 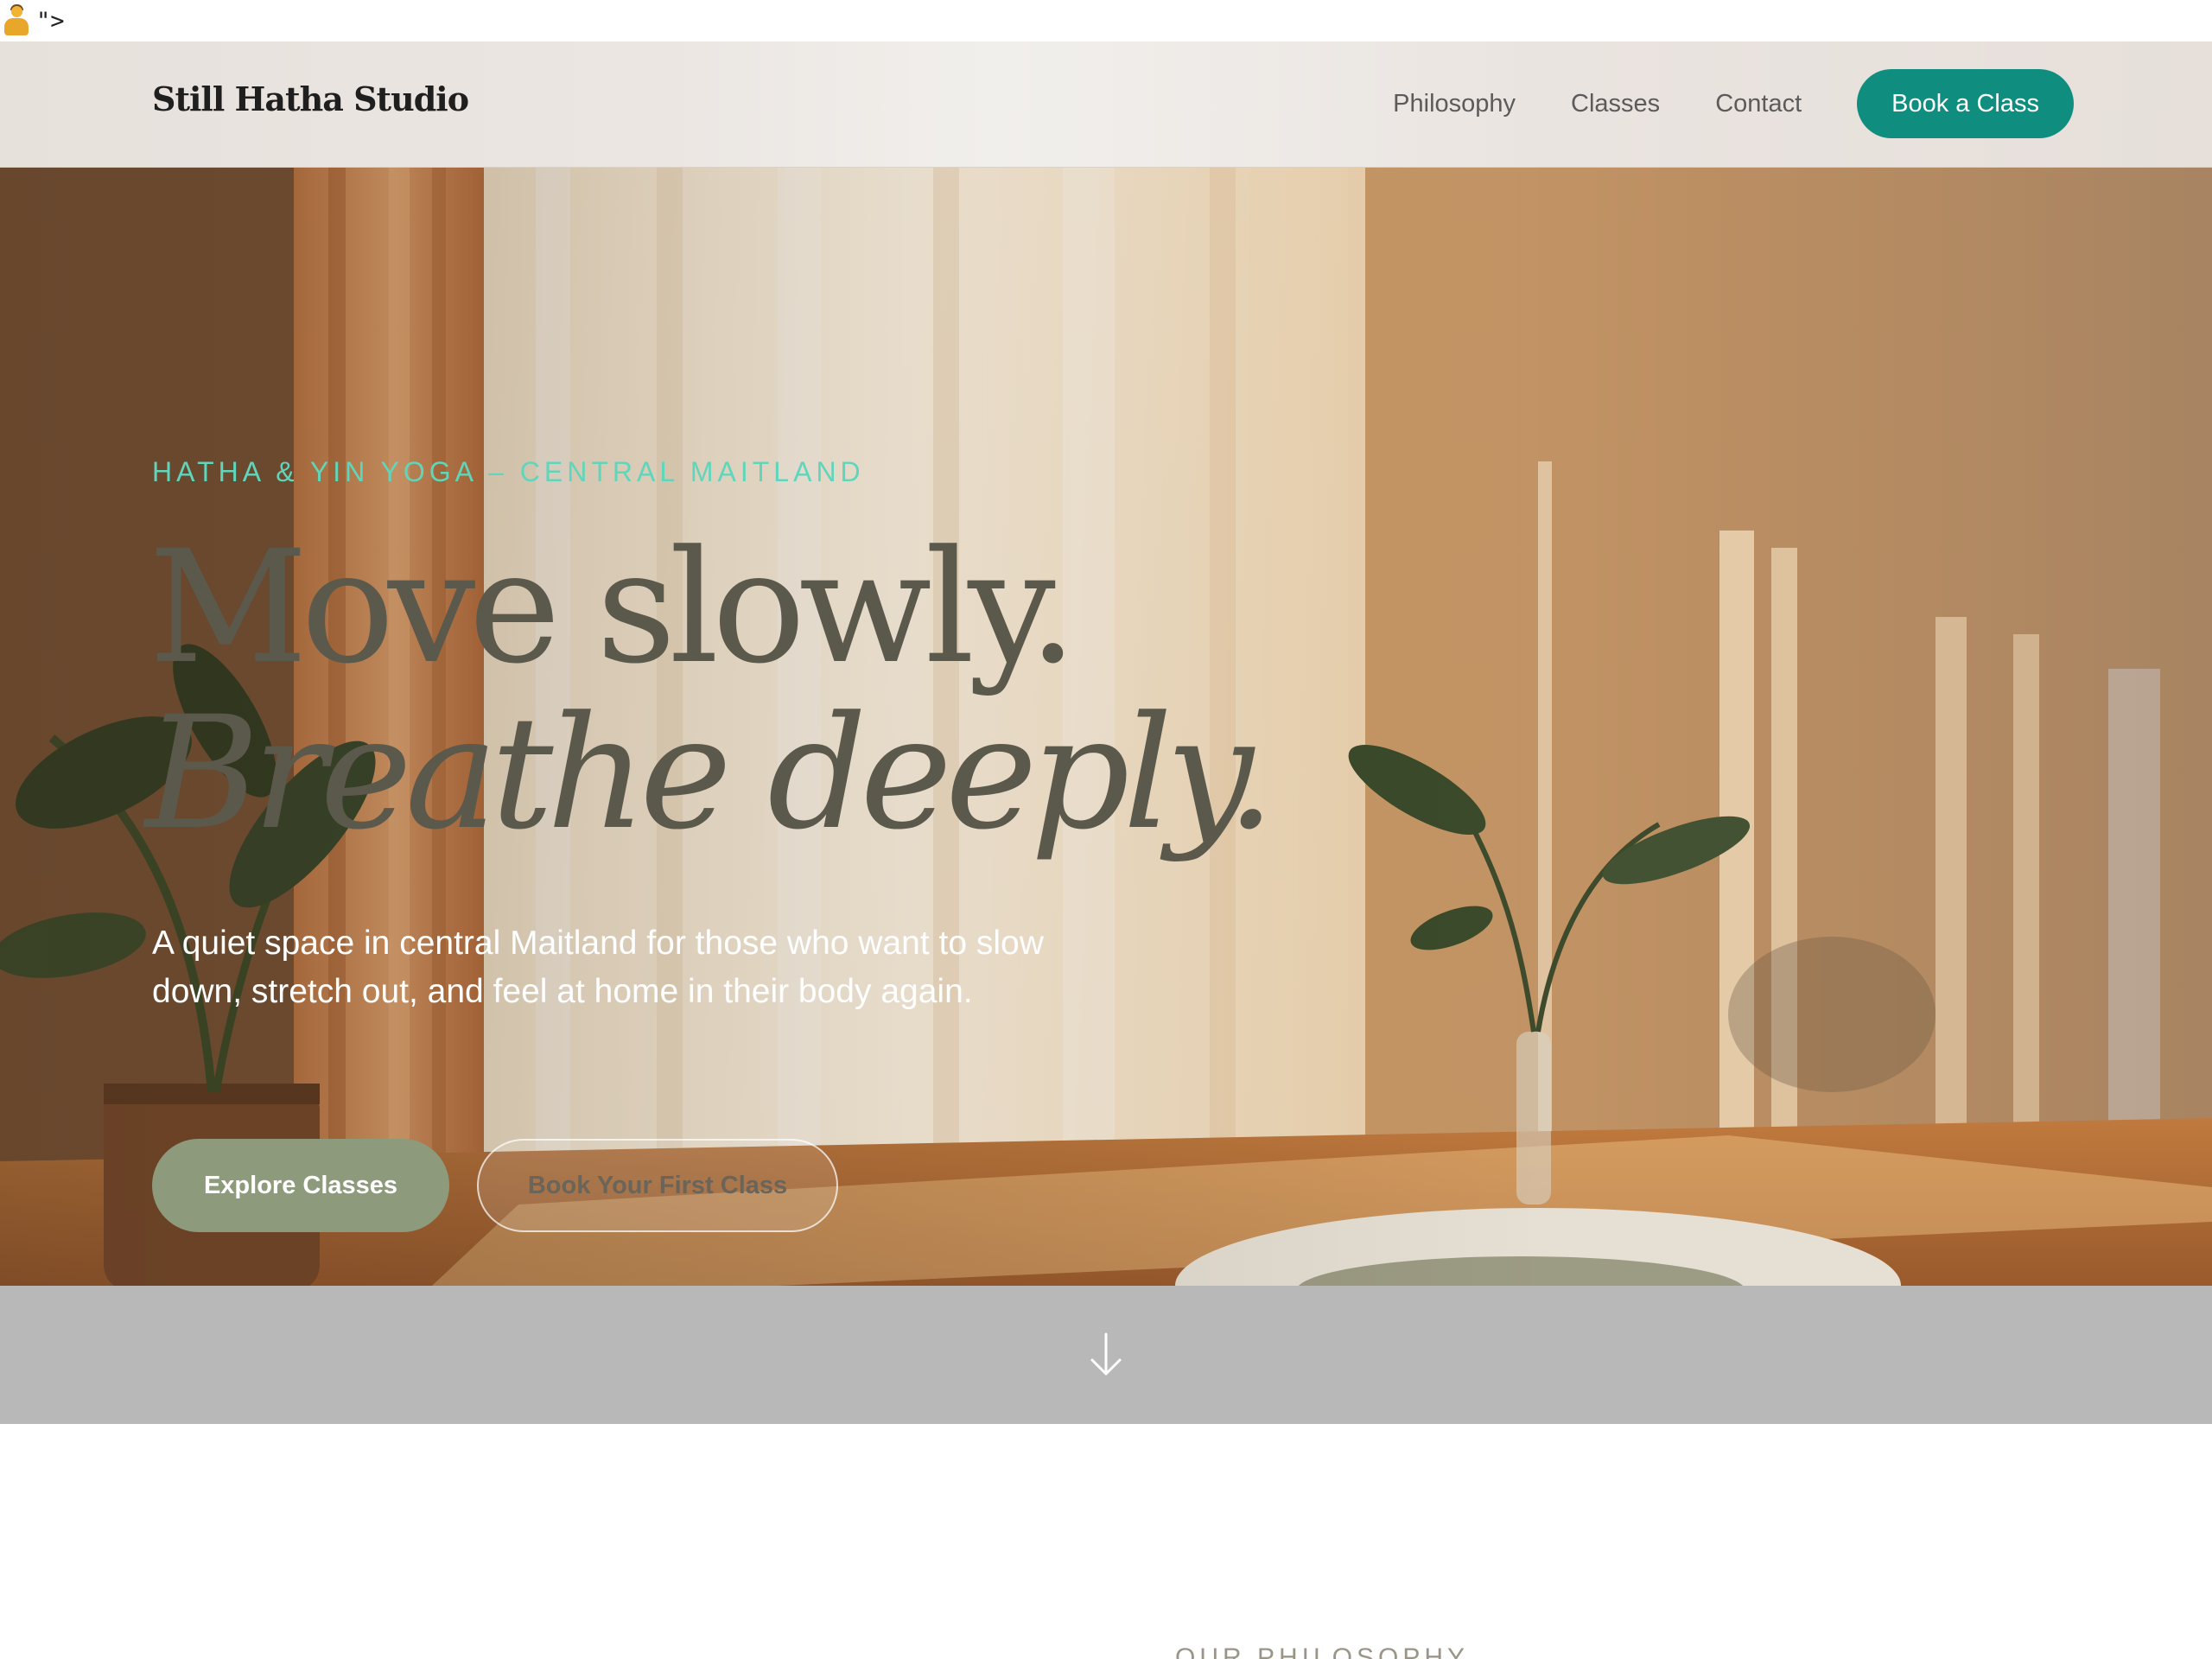 What do you see at coordinates (1454, 104) in the screenshot?
I see `nav-link-philosophy: Philosophy` at bounding box center [1454, 104].